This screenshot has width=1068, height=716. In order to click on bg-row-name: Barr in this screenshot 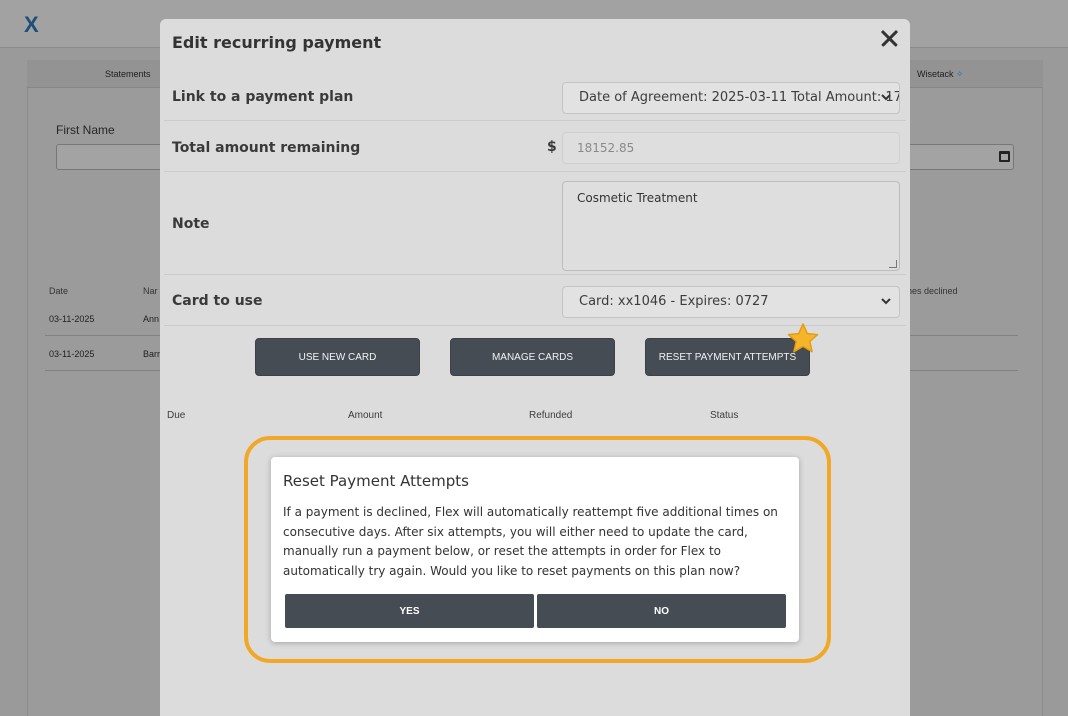, I will do `click(152, 354)`.